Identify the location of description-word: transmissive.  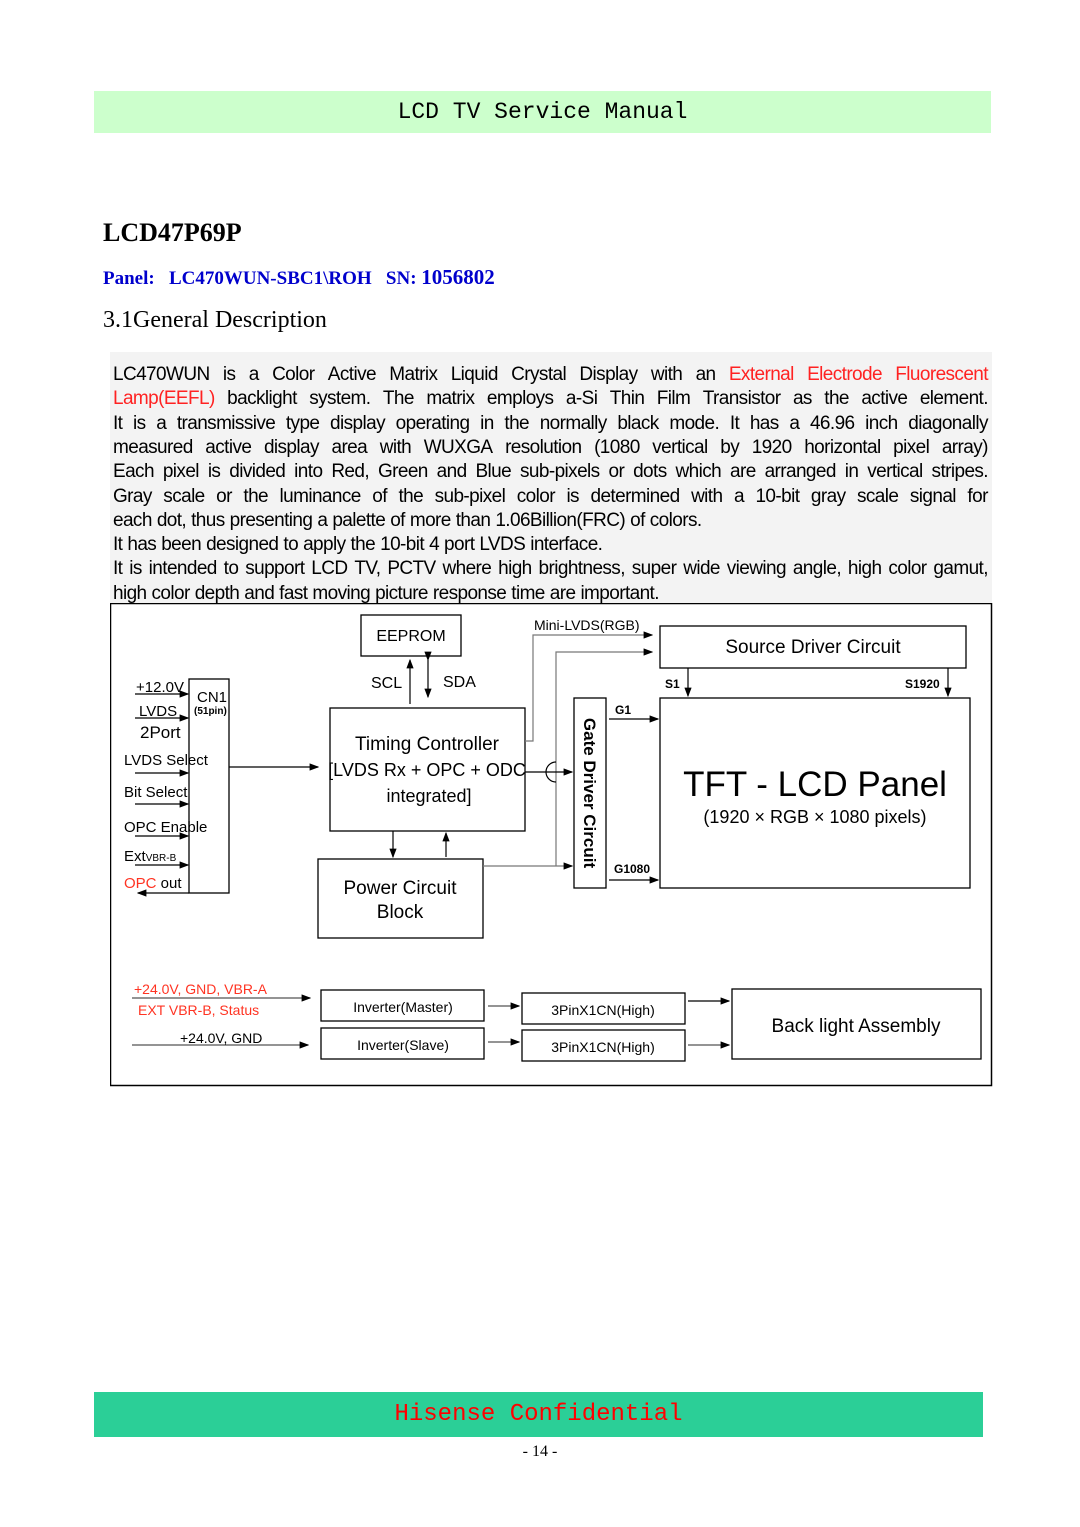
(226, 423).